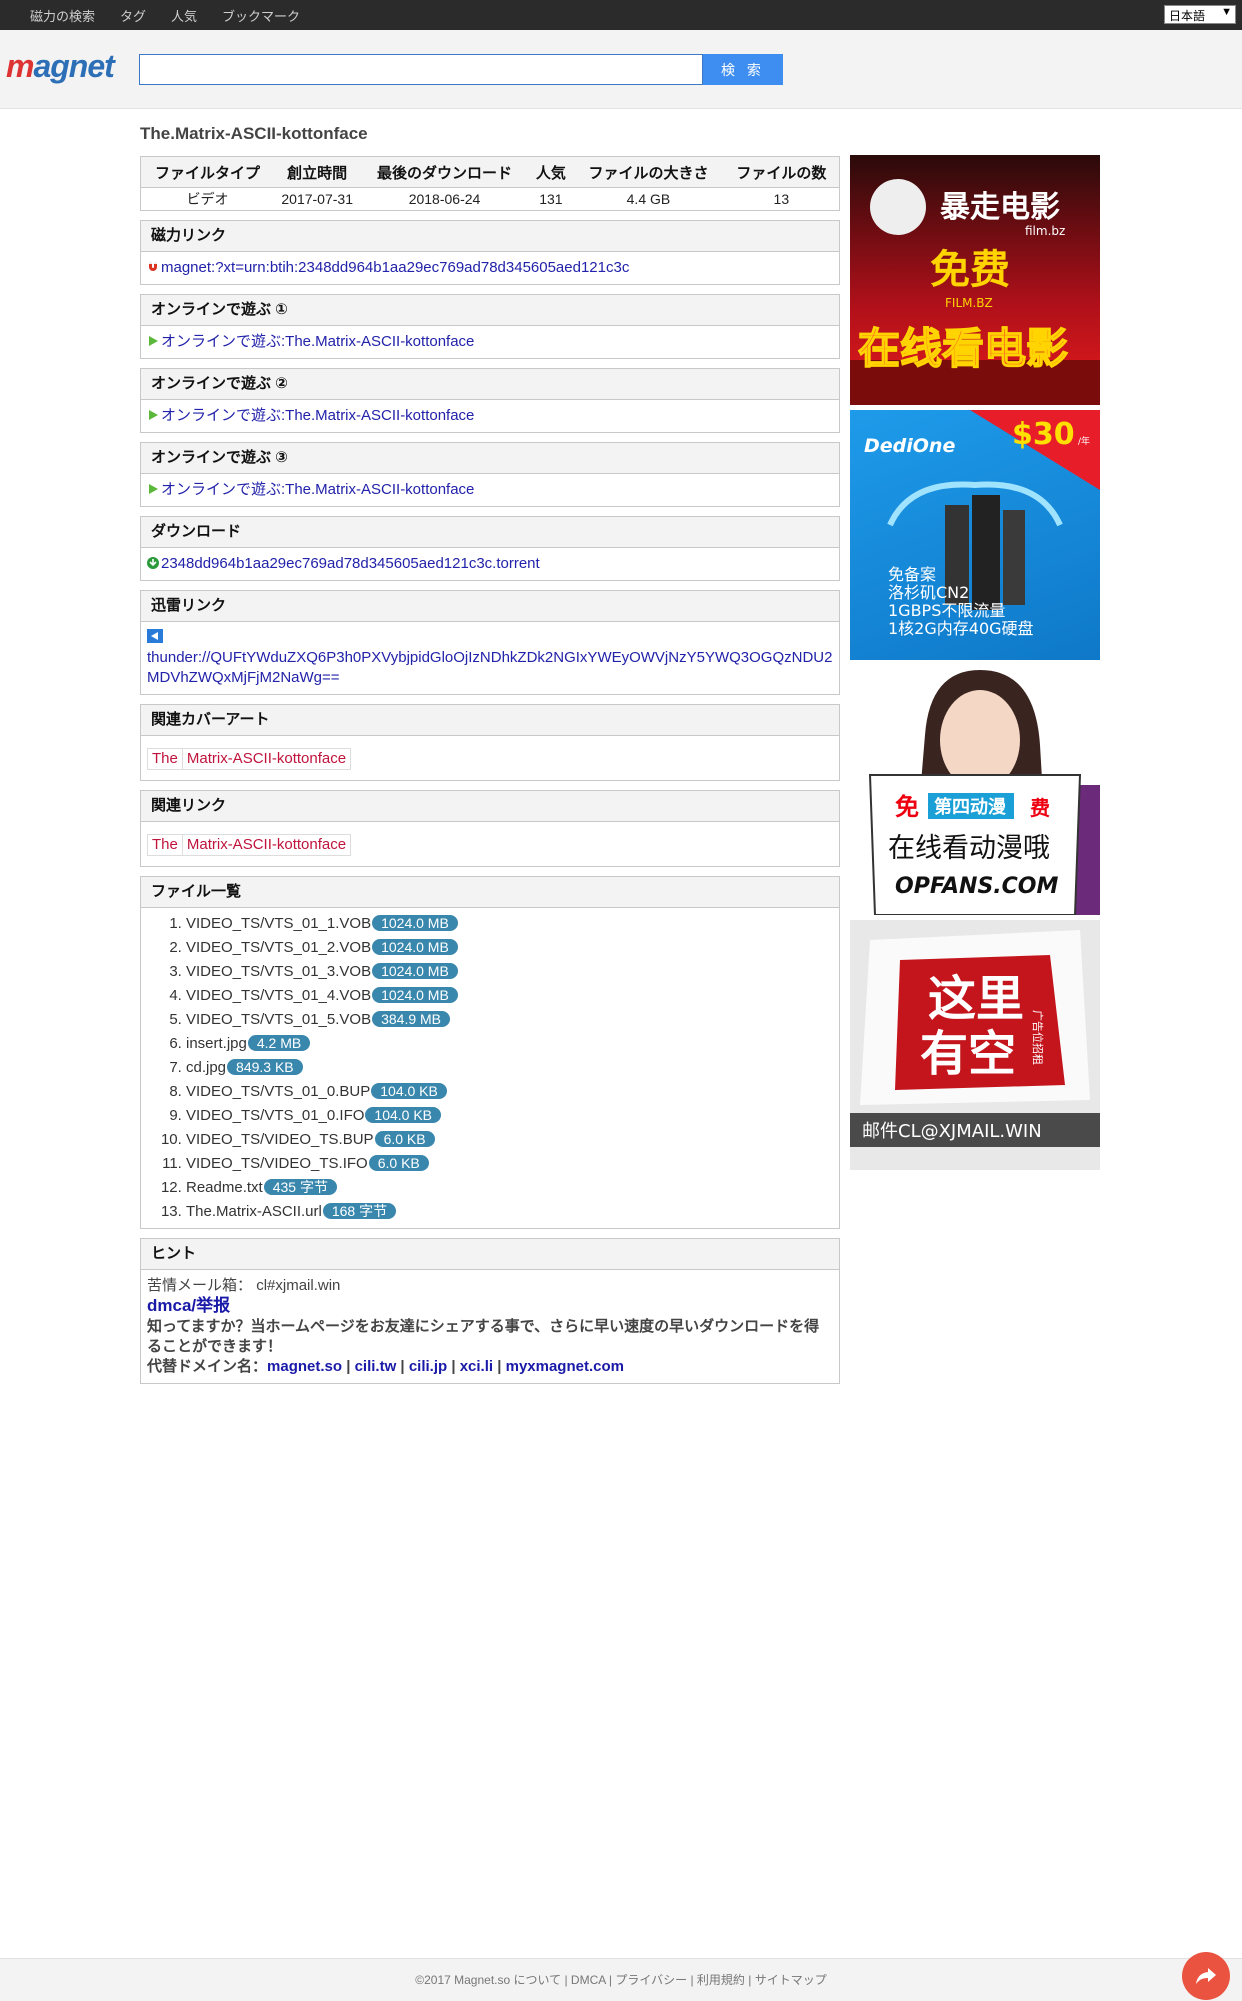 This screenshot has width=1242, height=2001. I want to click on nav-item-search: 磁力の検索, so click(62, 15).